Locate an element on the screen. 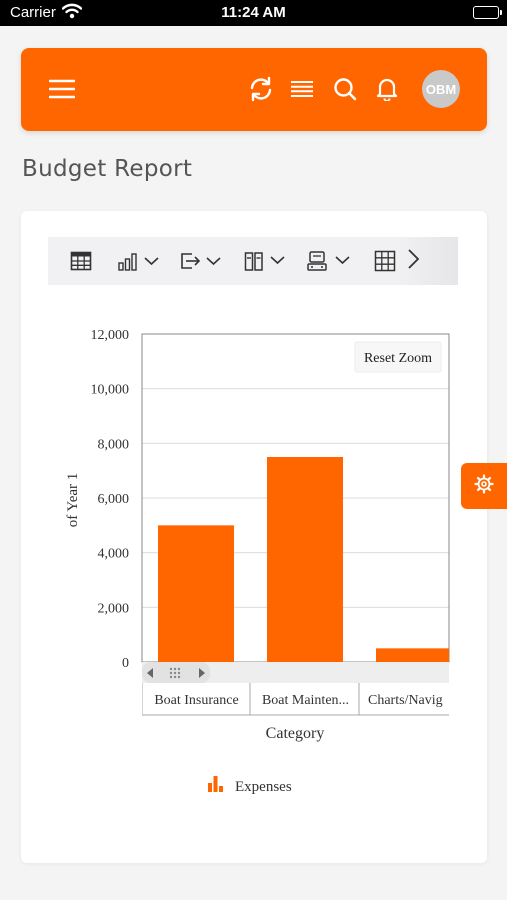 This screenshot has height=900, width=507. legend-label: Expenses is located at coordinates (263, 787).